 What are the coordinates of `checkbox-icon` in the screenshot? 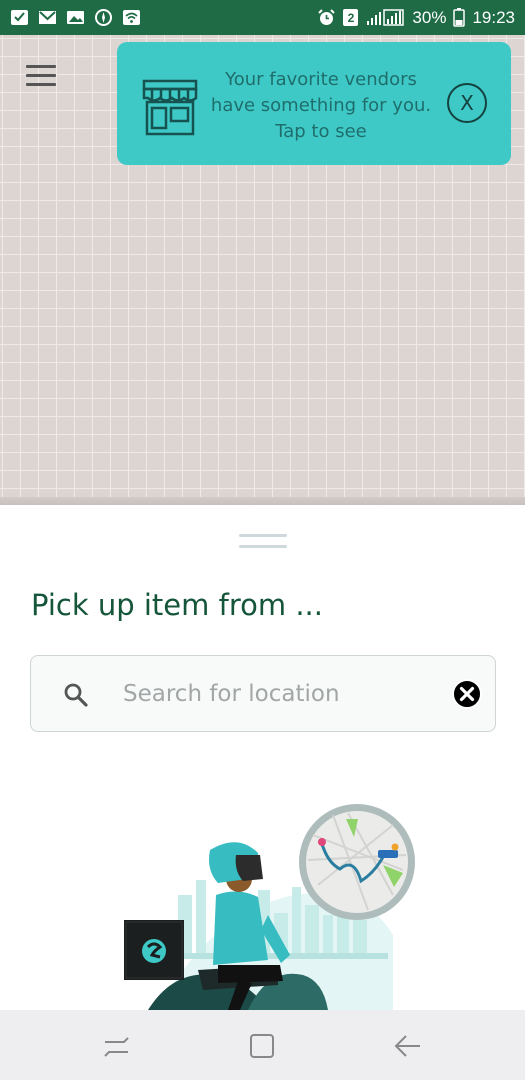 It's located at (19, 17).